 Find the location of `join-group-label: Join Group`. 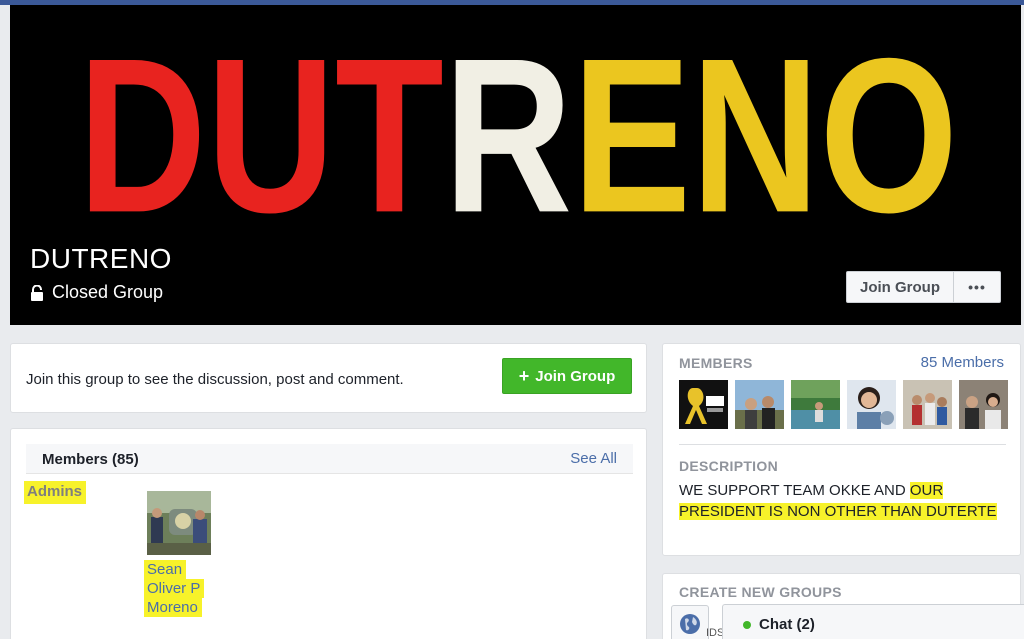

join-group-label: Join Group is located at coordinates (575, 376).